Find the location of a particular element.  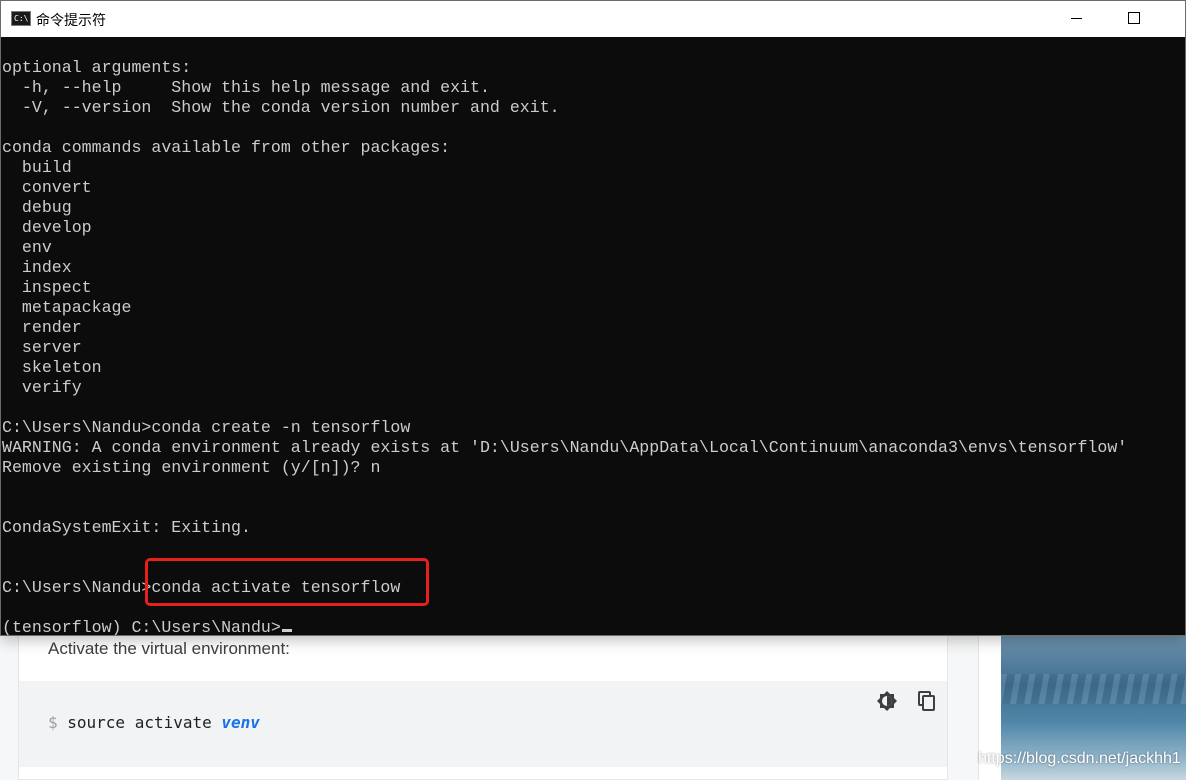

brightness-icon is located at coordinates (887, 701).